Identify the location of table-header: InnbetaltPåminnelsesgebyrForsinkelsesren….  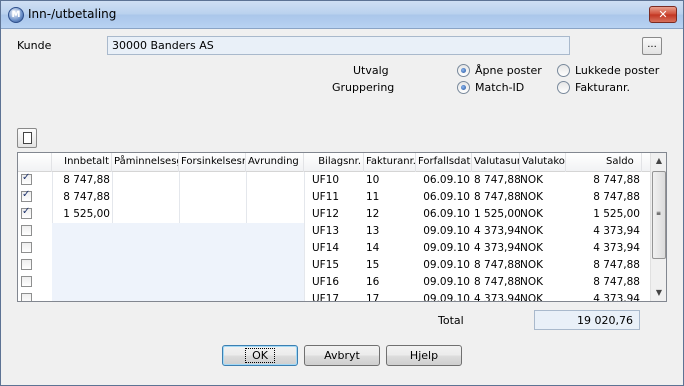
(334, 162).